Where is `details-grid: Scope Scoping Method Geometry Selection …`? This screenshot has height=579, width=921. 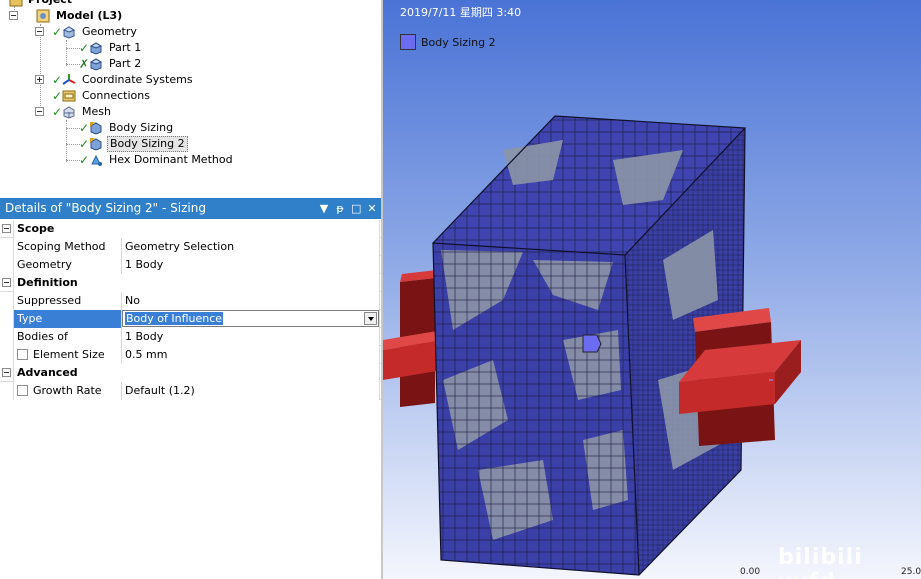 details-grid: Scope Scoping Method Geometry Selection … is located at coordinates (190, 310).